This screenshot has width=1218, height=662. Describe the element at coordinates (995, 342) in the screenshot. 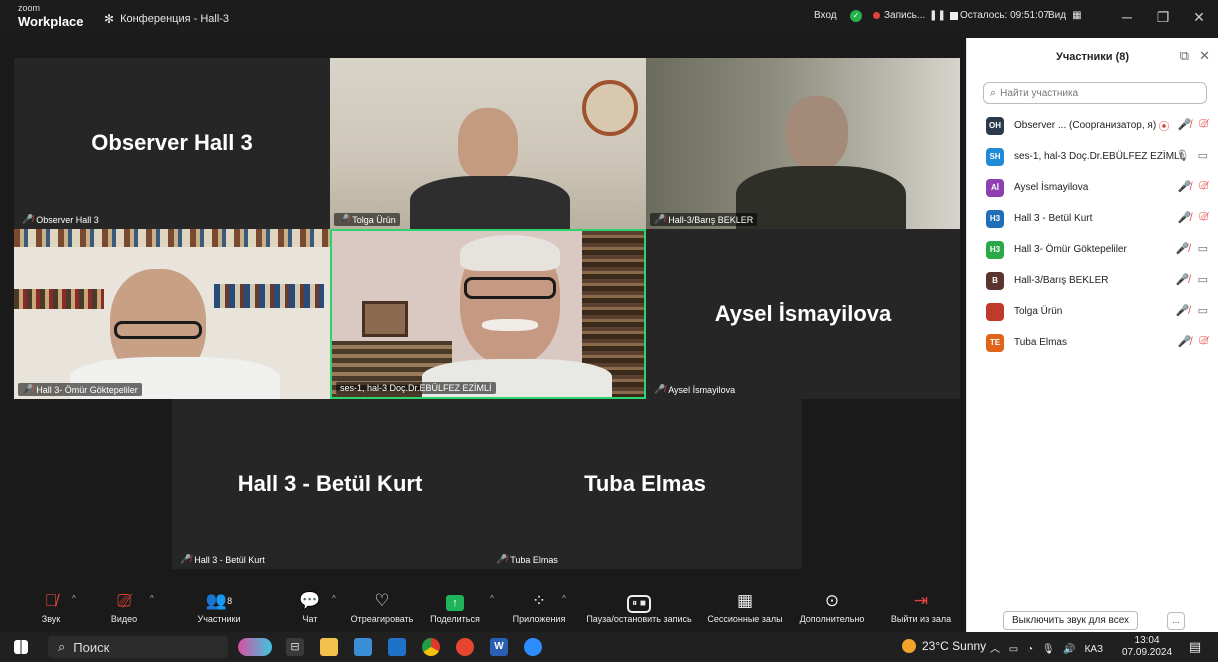

I see `avatar: TE` at that location.